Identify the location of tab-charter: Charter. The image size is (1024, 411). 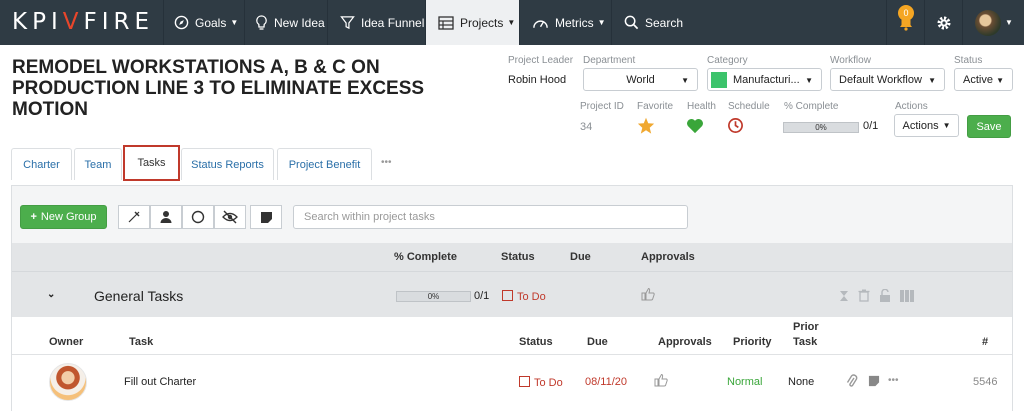
(41, 164).